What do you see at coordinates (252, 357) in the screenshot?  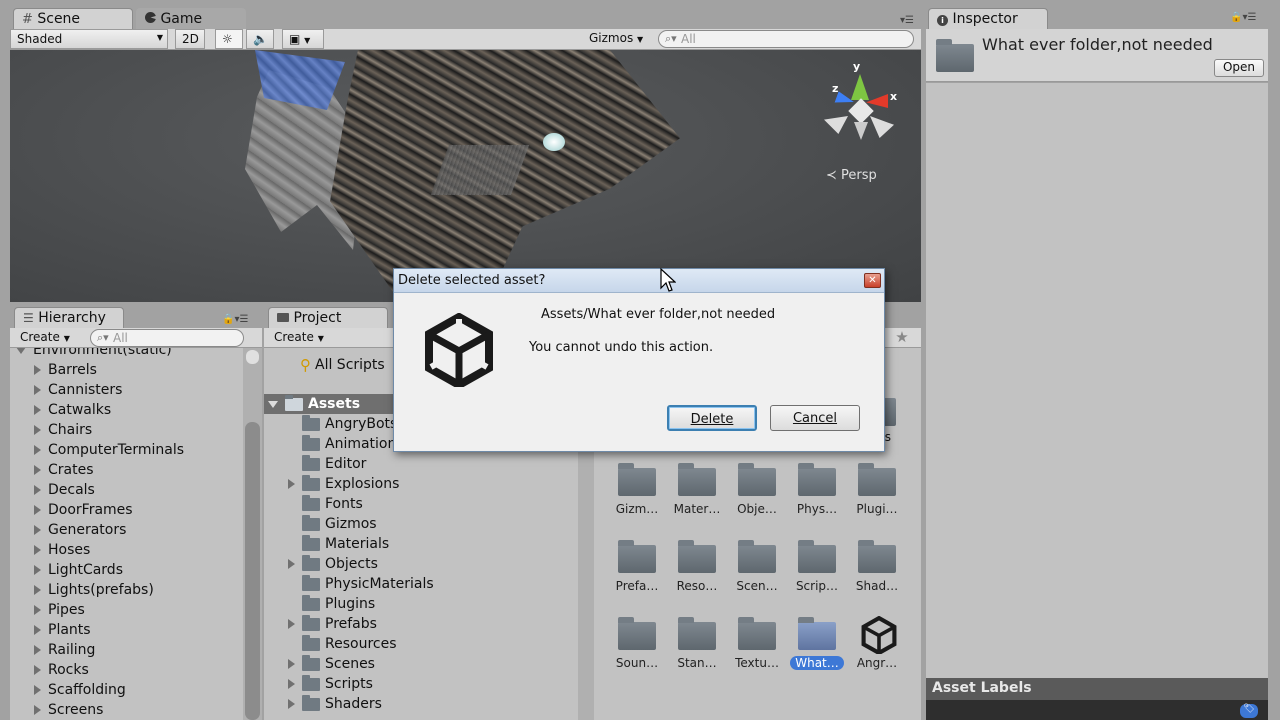 I see `scroll-up-arrow-icon` at bounding box center [252, 357].